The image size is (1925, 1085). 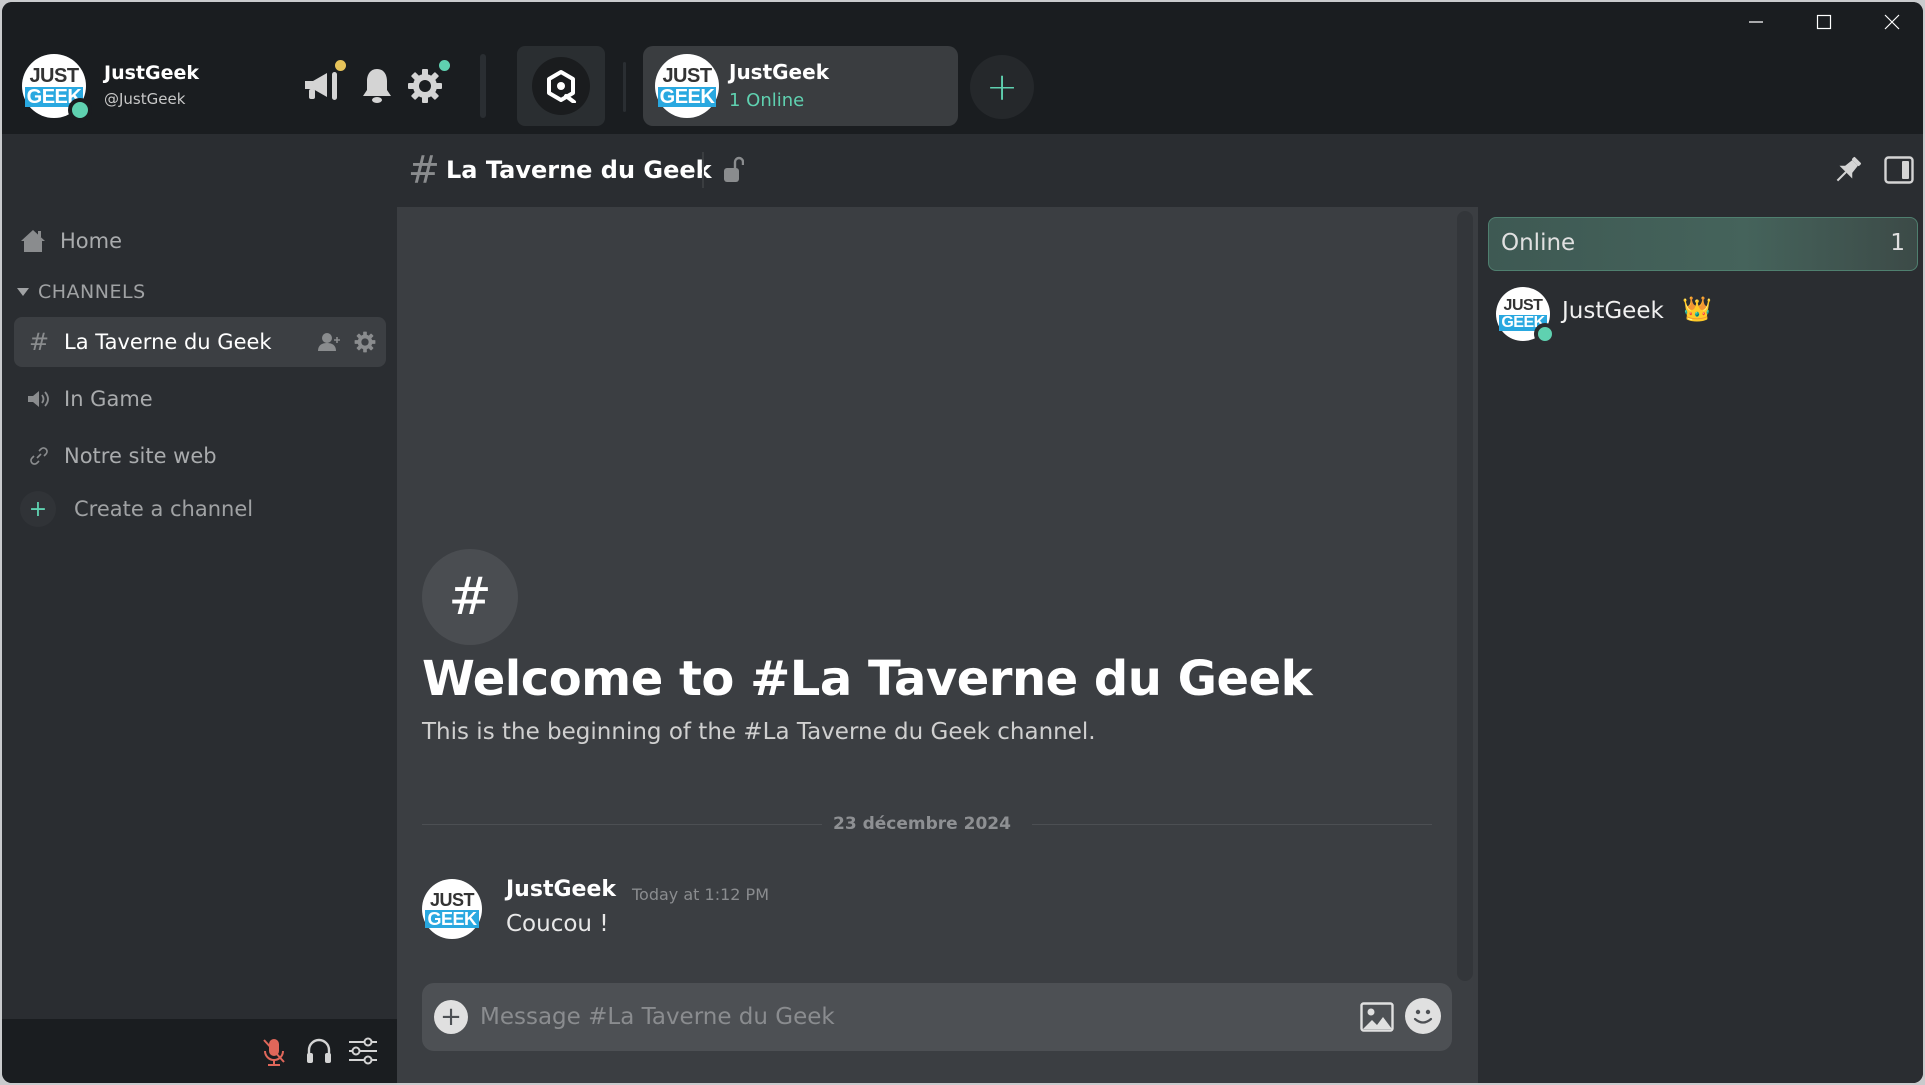 I want to click on gear-icon, so click(x=425, y=86).